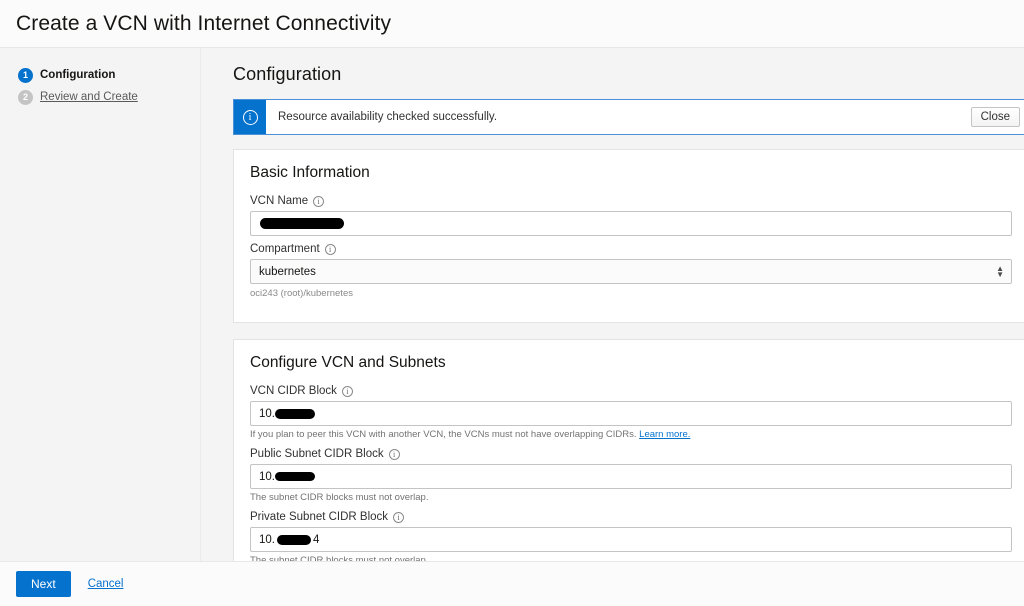  What do you see at coordinates (204, 23) in the screenshot?
I see `page-title: Create a VCN with Internet Connectivity` at bounding box center [204, 23].